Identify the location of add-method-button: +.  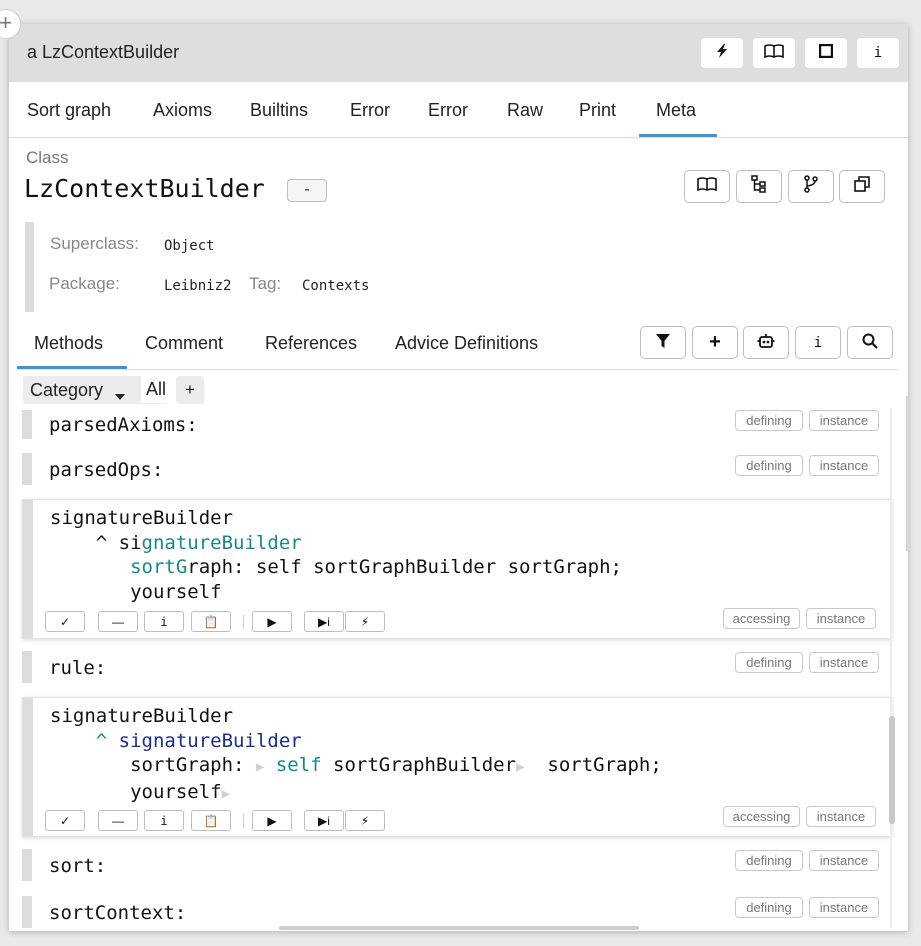
(715, 342).